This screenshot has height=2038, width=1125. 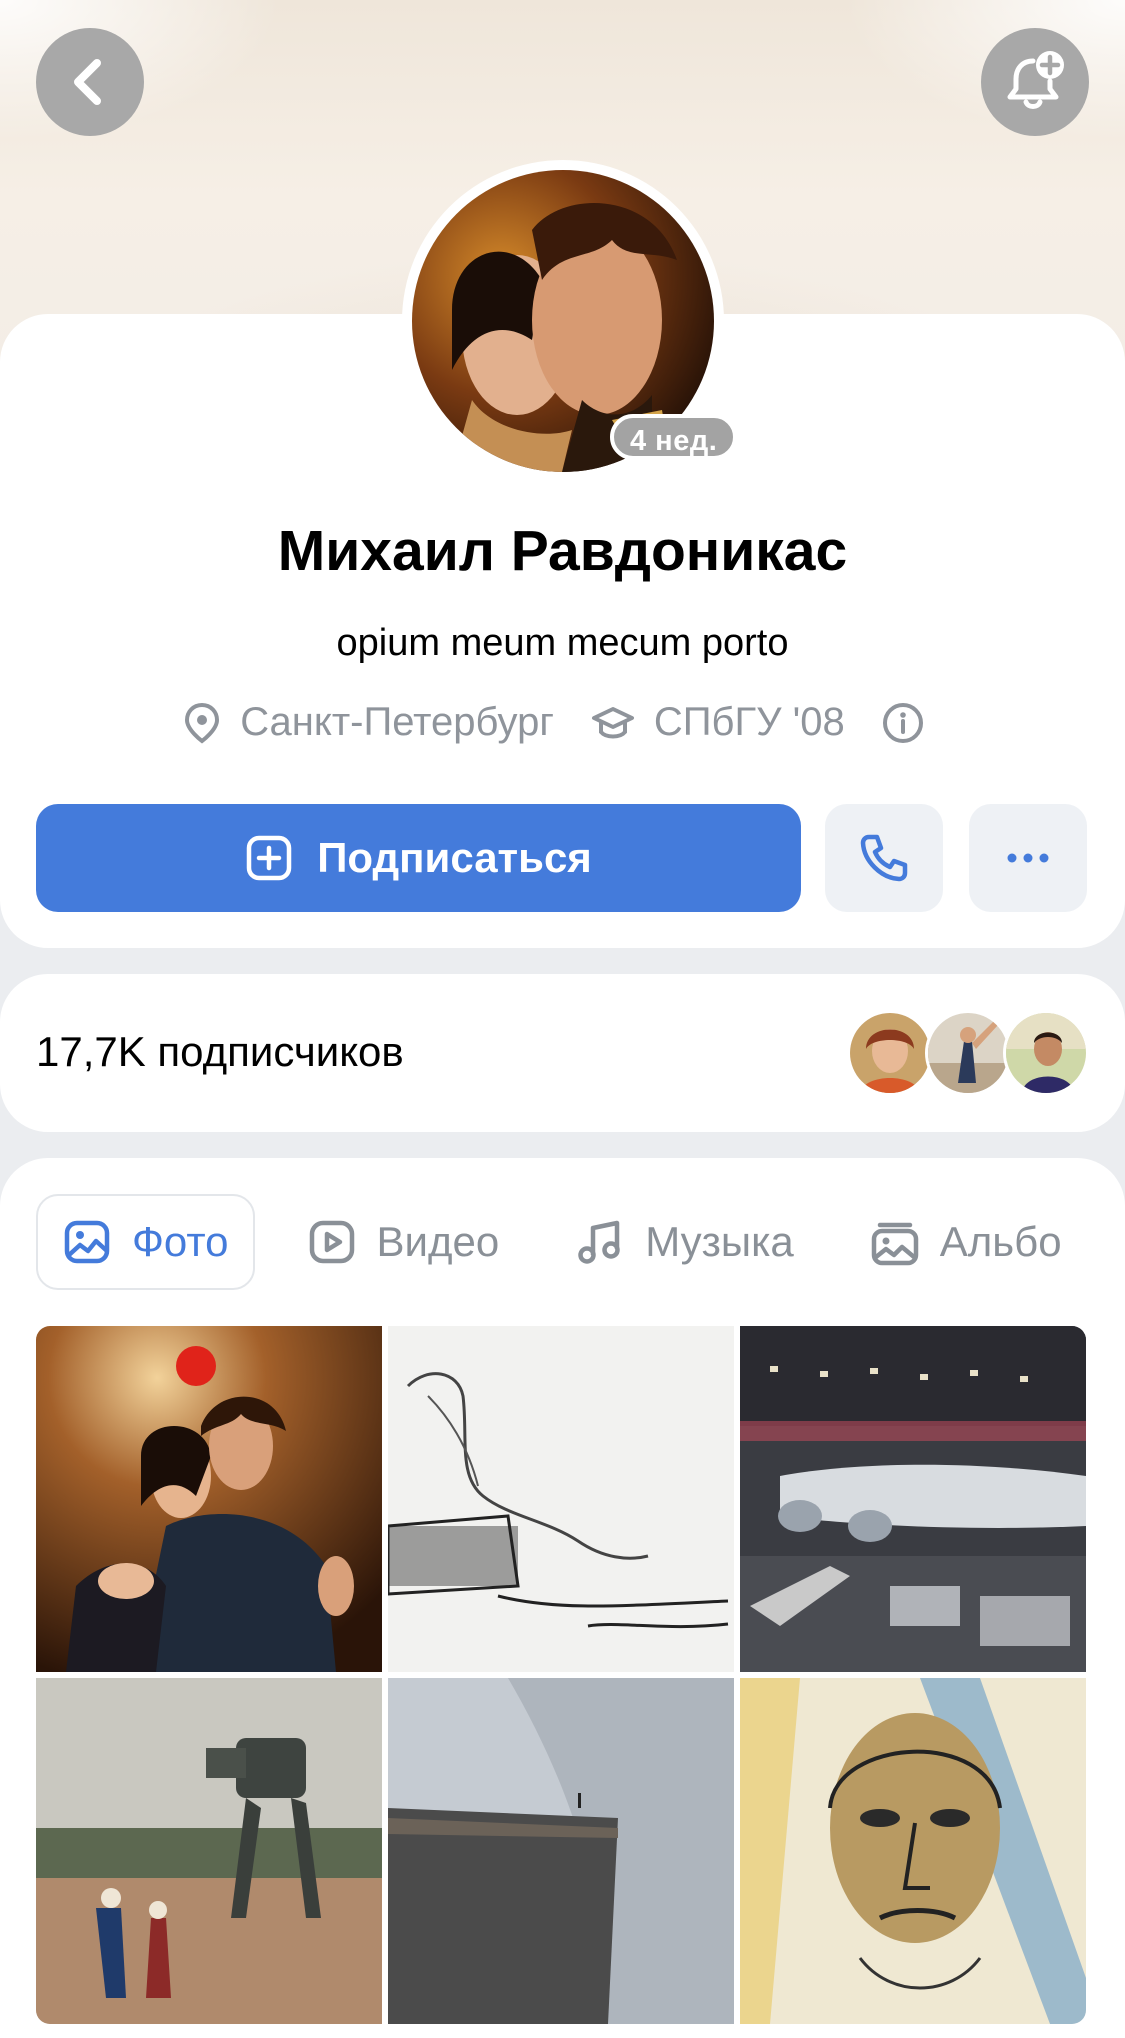 What do you see at coordinates (1000, 1241) in the screenshot?
I see `tab-albums-label: Альбо` at bounding box center [1000, 1241].